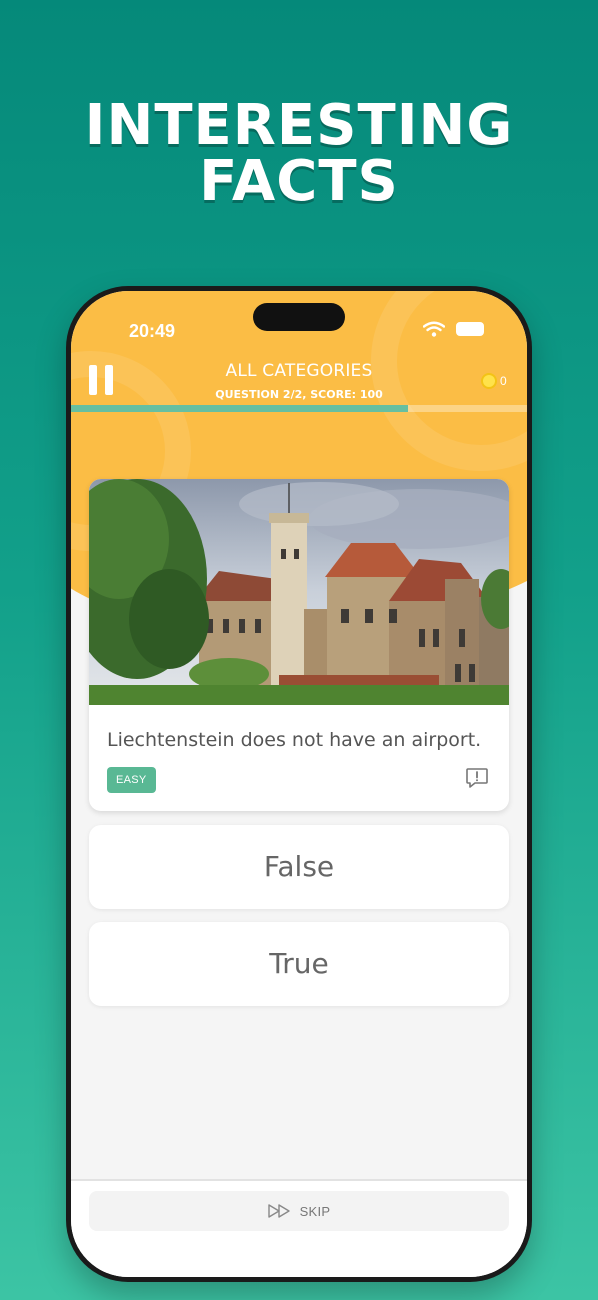 This screenshot has height=1300, width=598. What do you see at coordinates (299, 394) in the screenshot?
I see `question-score-label: QUESTION 2/2, SCORE: 100` at bounding box center [299, 394].